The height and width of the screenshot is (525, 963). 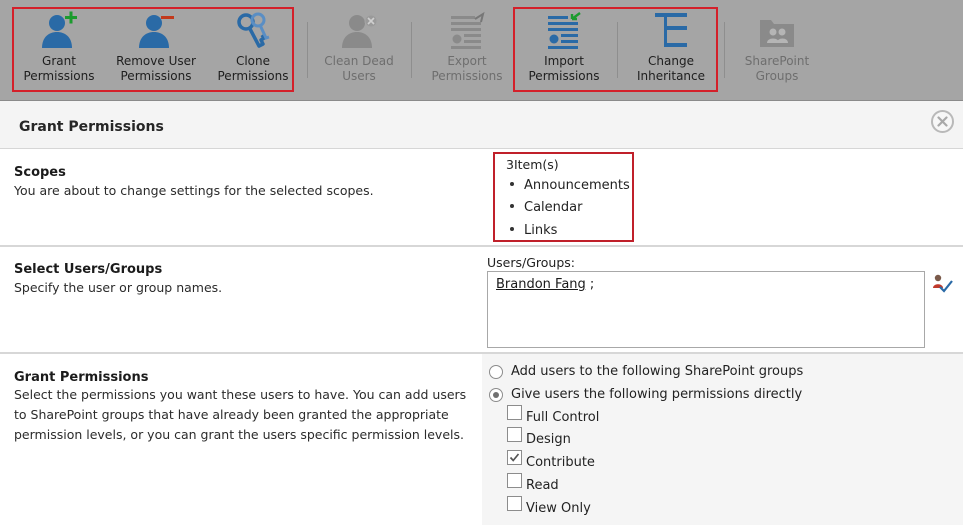 I want to click on export-permissions-label: Export Permissions, so click(x=467, y=68).